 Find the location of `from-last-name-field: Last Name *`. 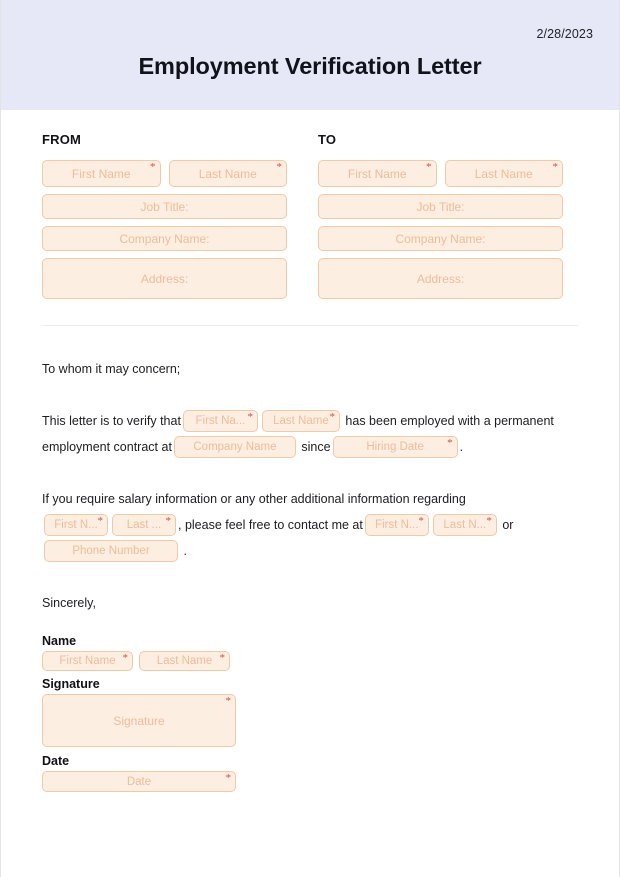

from-last-name-field: Last Name * is located at coordinates (227, 173).